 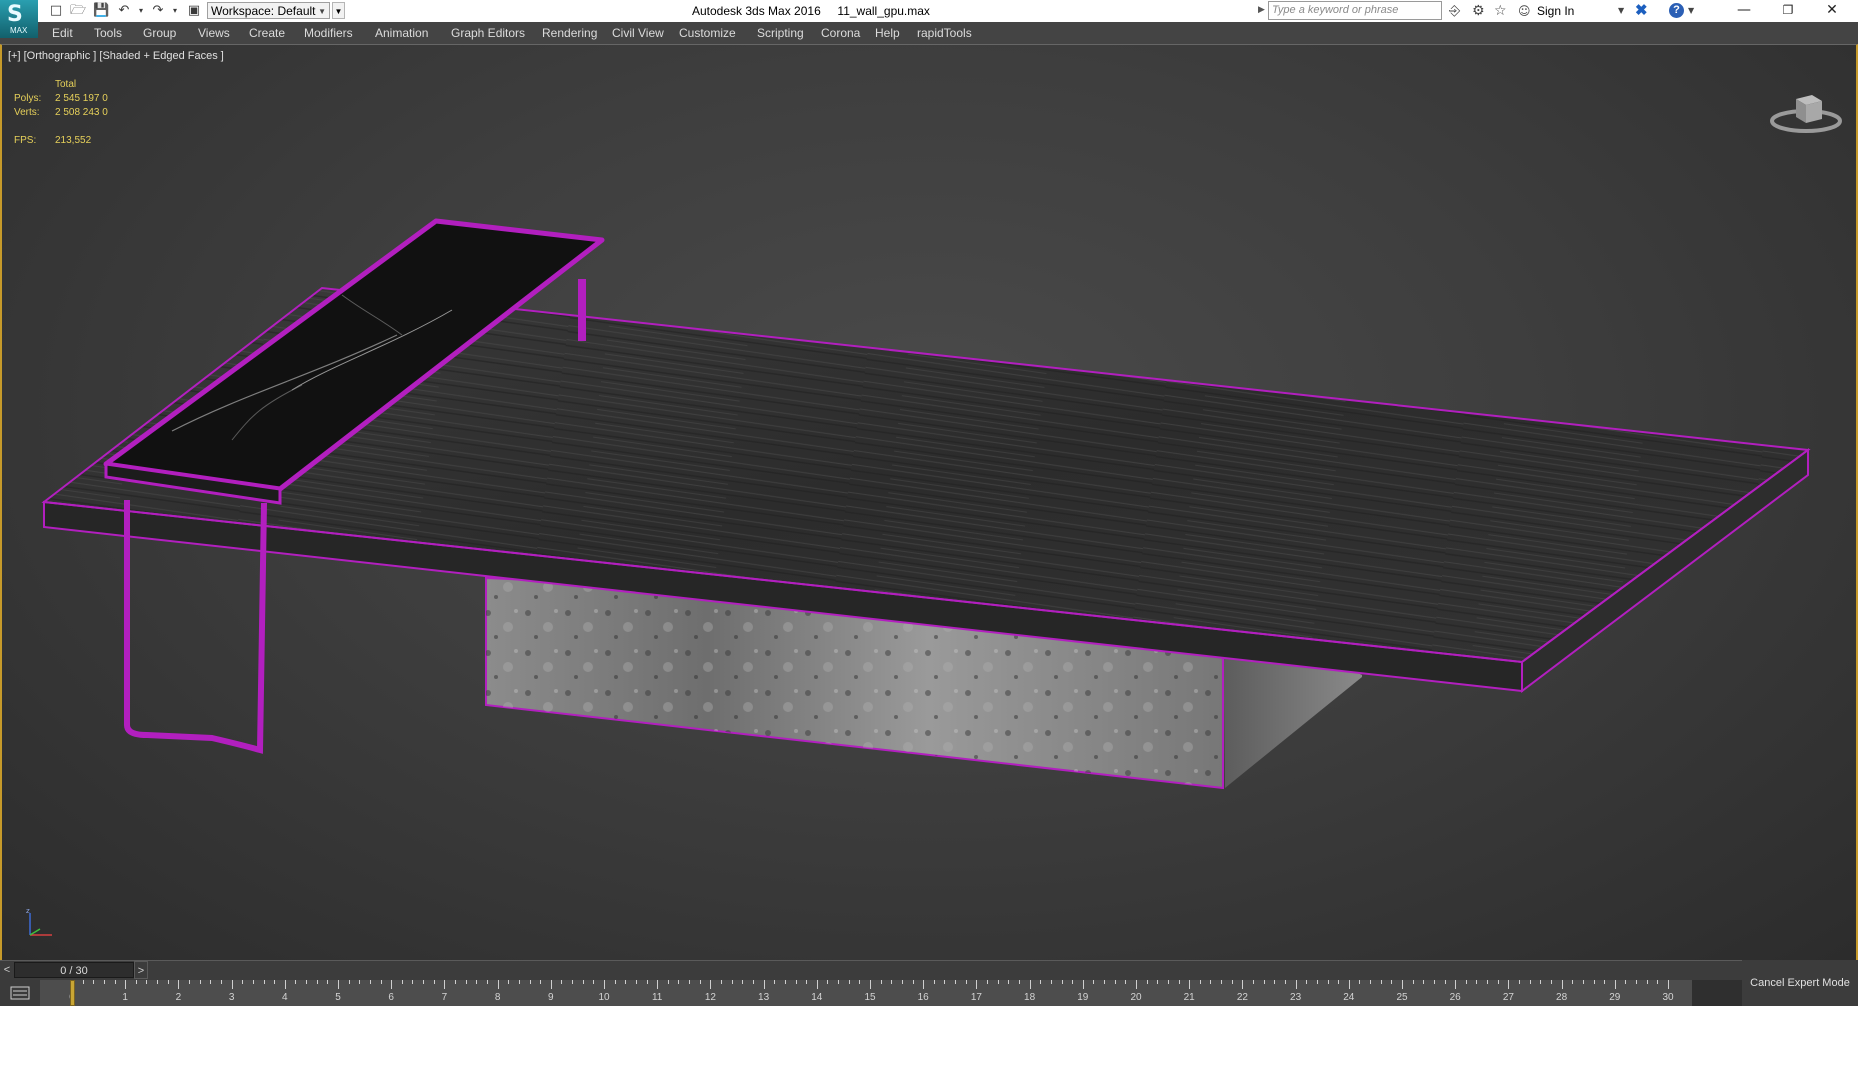 I want to click on menu-views: Views, so click(x=214, y=33).